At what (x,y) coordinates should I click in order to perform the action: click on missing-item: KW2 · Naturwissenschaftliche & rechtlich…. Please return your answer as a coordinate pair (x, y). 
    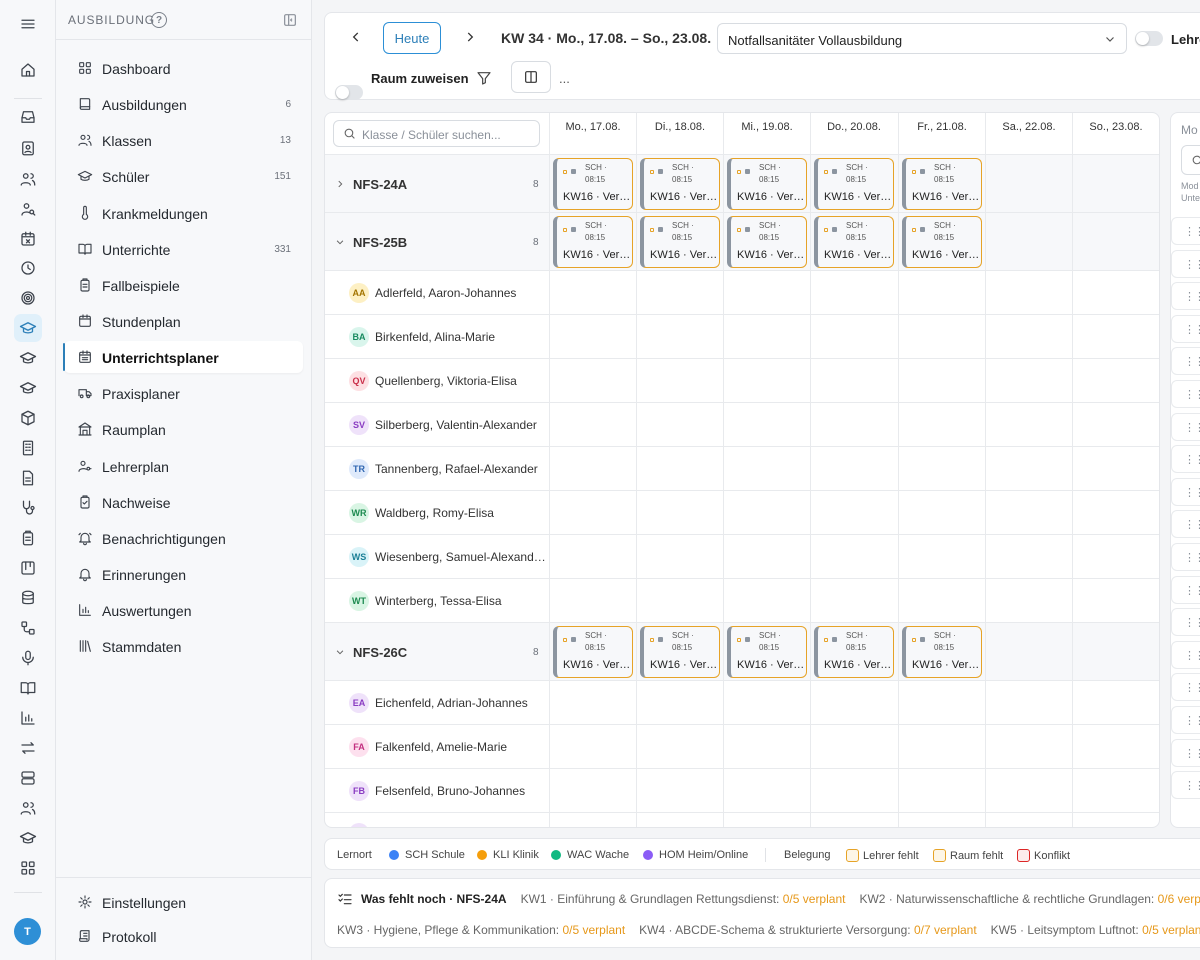
    Looking at the image, I should click on (1029, 899).